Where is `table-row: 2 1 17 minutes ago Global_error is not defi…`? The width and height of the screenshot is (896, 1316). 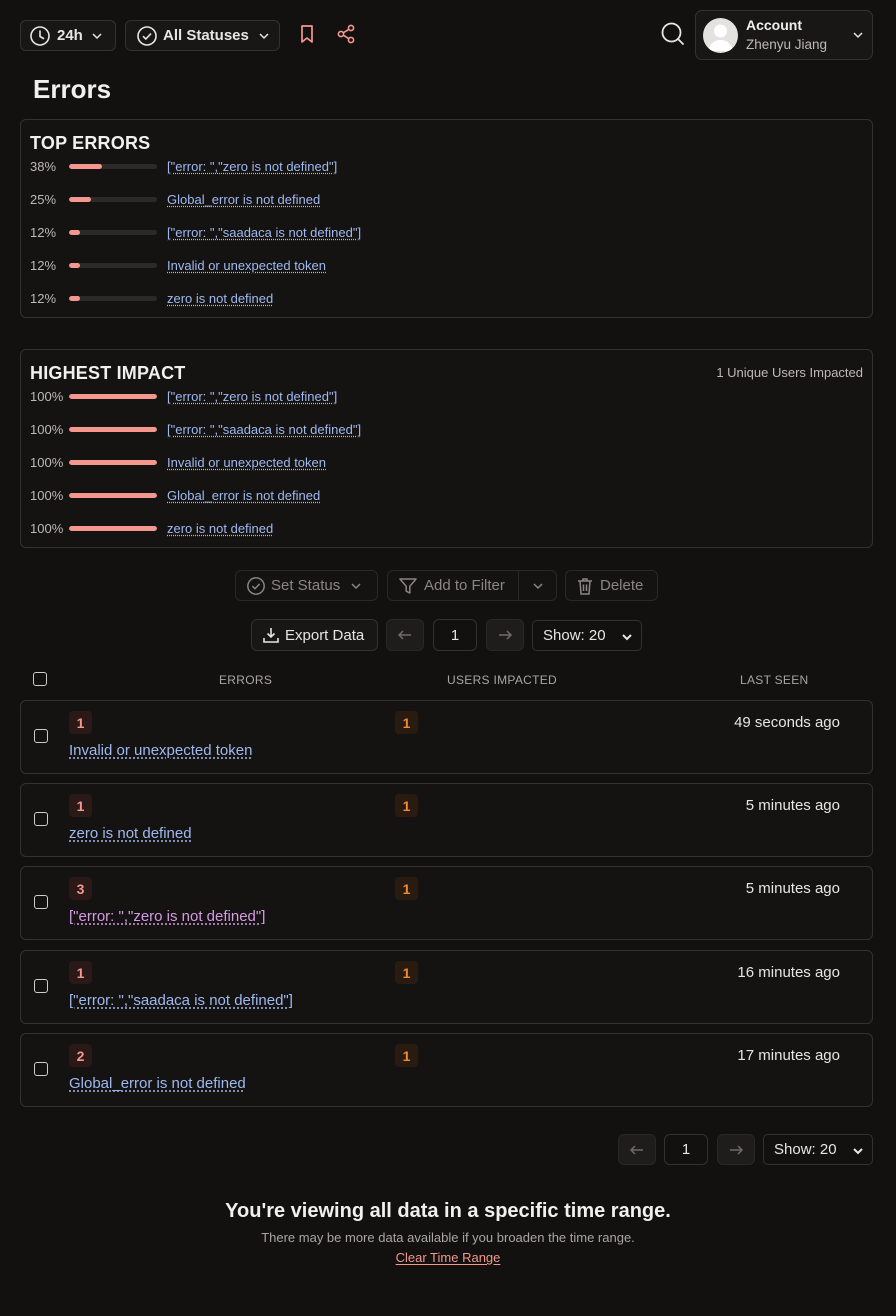 table-row: 2 1 17 minutes ago Global_error is not defi… is located at coordinates (446, 1070).